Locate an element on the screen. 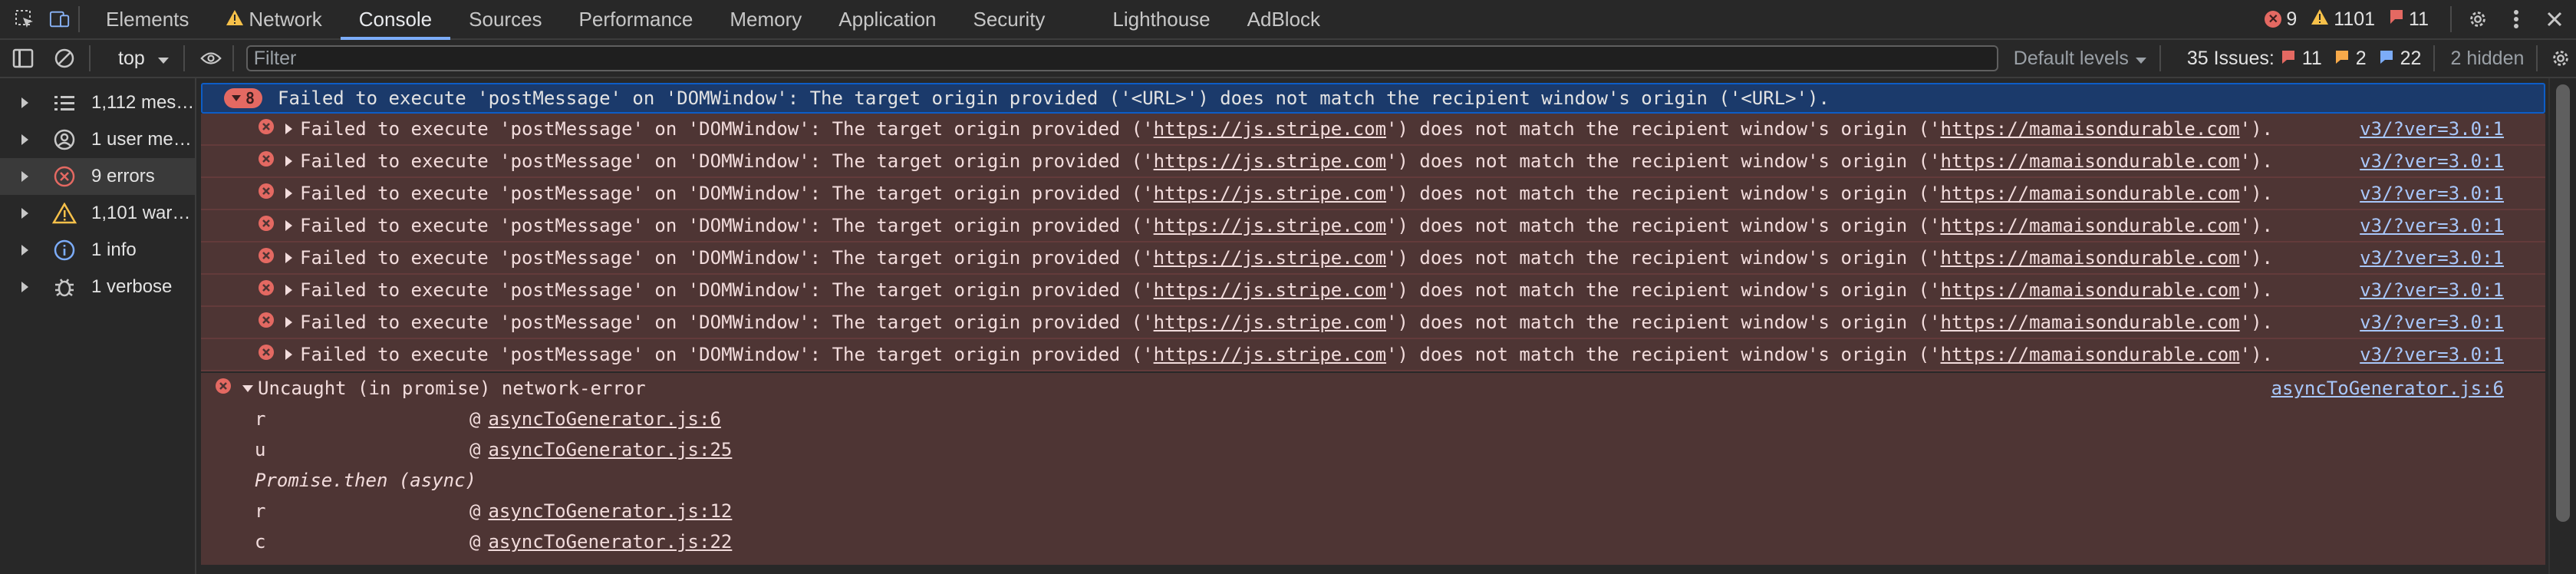 This screenshot has width=2576, height=574. tab-performance: Performance is located at coordinates (636, 19).